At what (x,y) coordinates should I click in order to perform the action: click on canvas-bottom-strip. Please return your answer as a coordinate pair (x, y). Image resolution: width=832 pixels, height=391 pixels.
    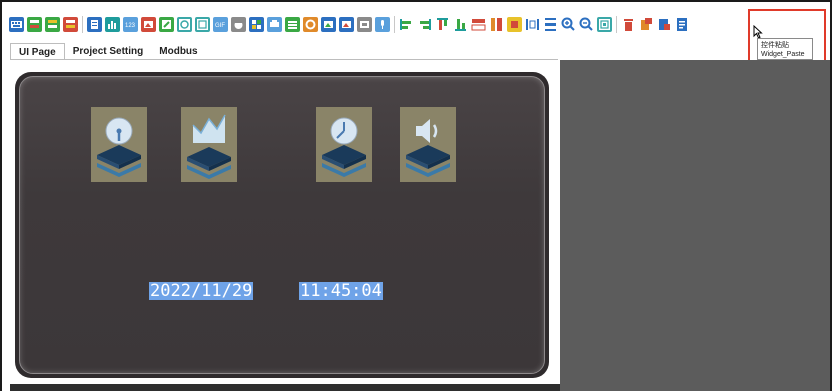
    Looking at the image, I should click on (285, 387).